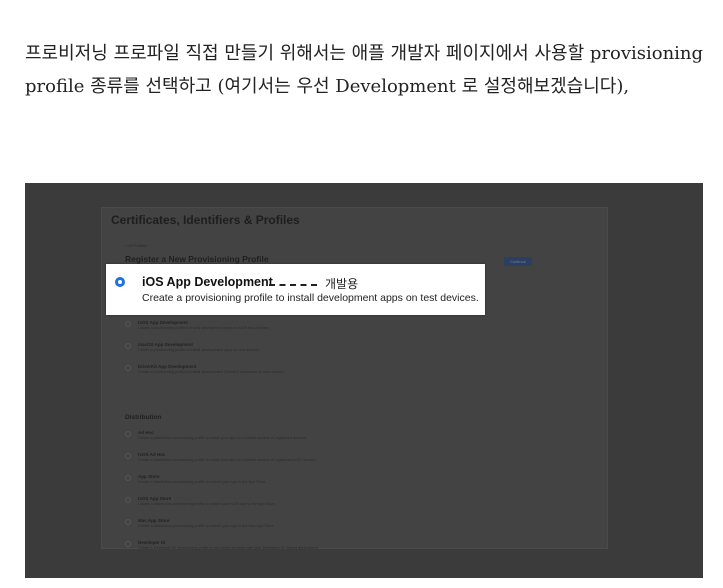  Describe the element at coordinates (197, 259) in the screenshot. I see `section-title: Register a New Provisioning Profile` at that location.